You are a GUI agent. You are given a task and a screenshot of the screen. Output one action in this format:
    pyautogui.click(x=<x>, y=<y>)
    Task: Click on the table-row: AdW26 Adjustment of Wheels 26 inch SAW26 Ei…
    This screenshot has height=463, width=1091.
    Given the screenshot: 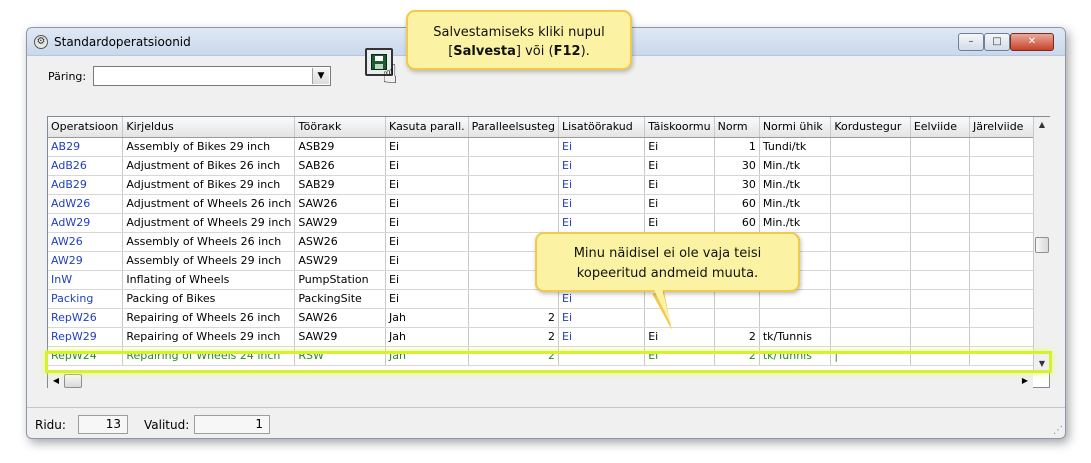 What is the action you would take?
    pyautogui.click(x=548, y=204)
    